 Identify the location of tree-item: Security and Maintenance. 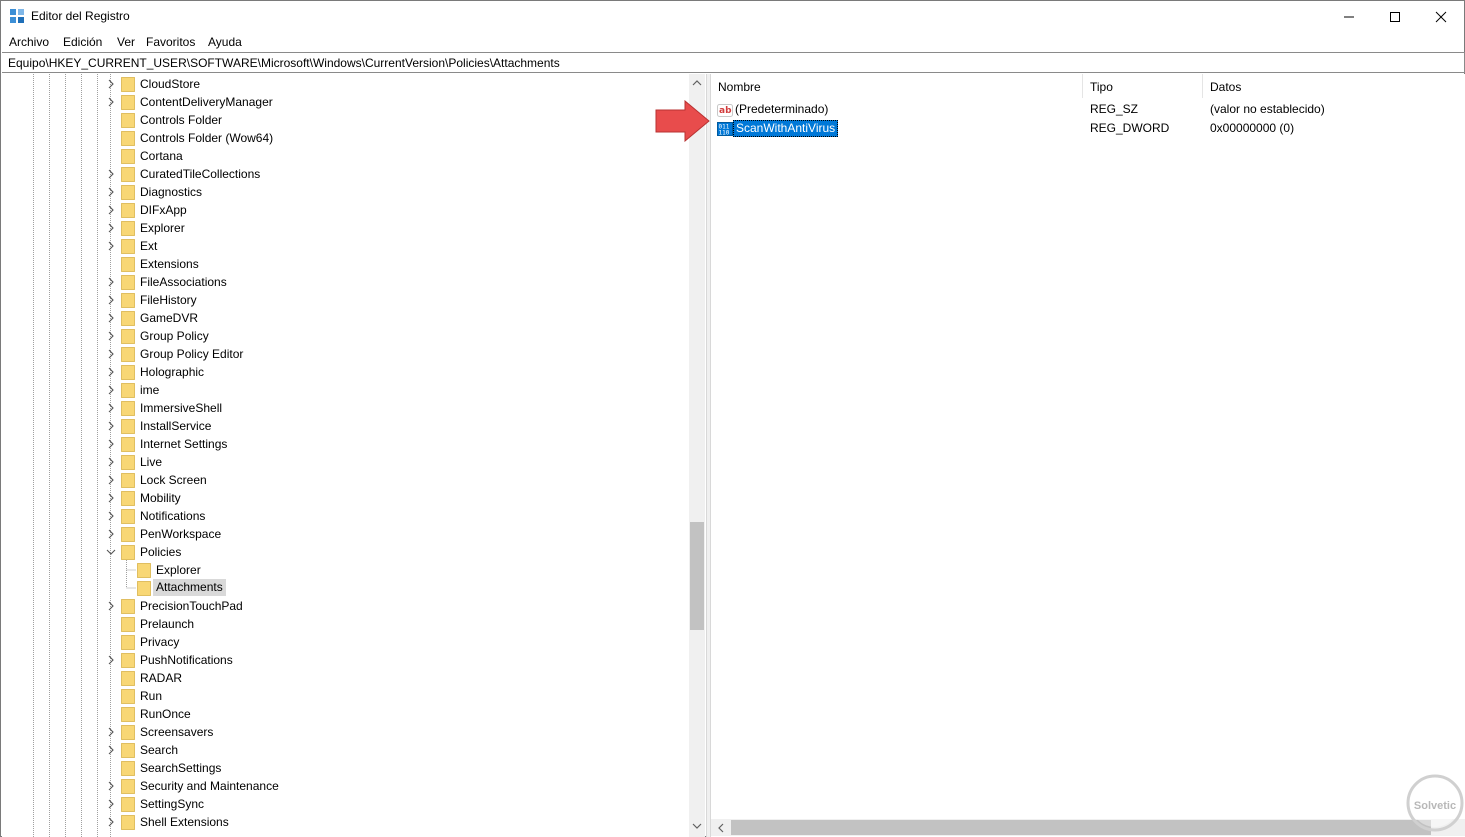
(342, 786).